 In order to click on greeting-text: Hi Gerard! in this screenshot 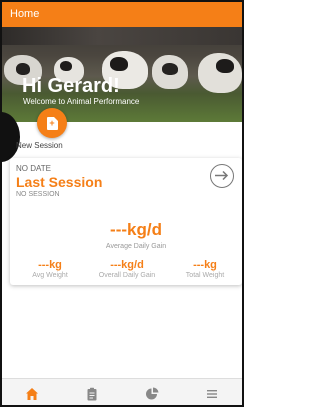, I will do `click(71, 86)`.